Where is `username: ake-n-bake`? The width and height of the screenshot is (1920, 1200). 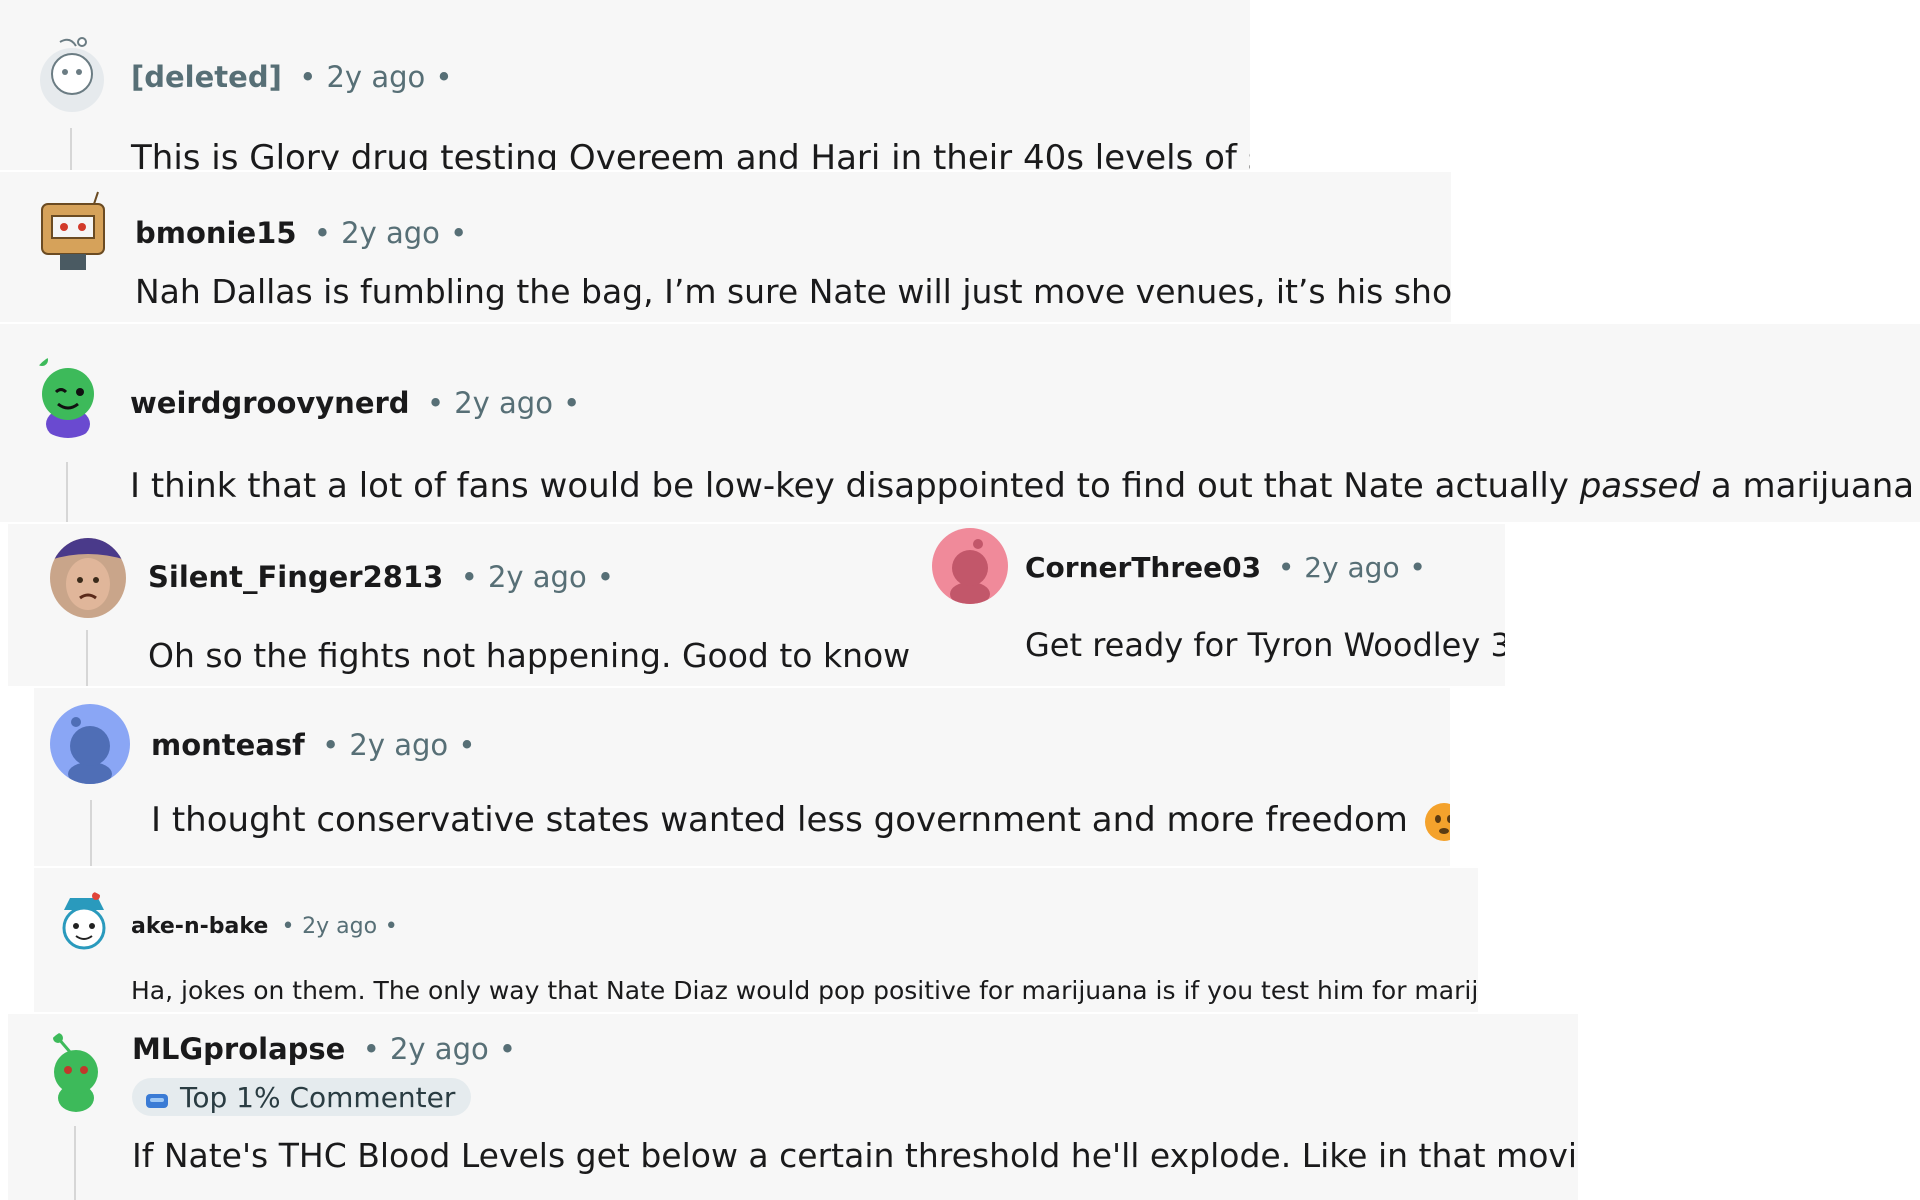
username: ake-n-bake is located at coordinates (199, 926).